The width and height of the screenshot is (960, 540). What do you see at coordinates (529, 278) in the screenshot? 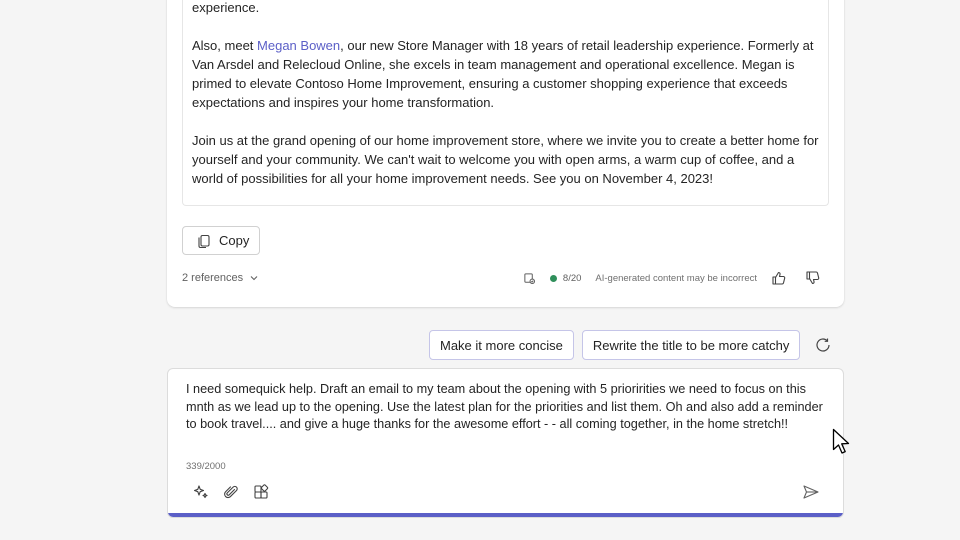
I see `sensitivity-icon` at bounding box center [529, 278].